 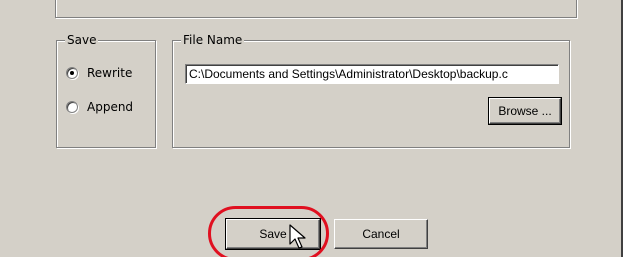 What do you see at coordinates (319, 263) in the screenshot?
I see `outside-area` at bounding box center [319, 263].